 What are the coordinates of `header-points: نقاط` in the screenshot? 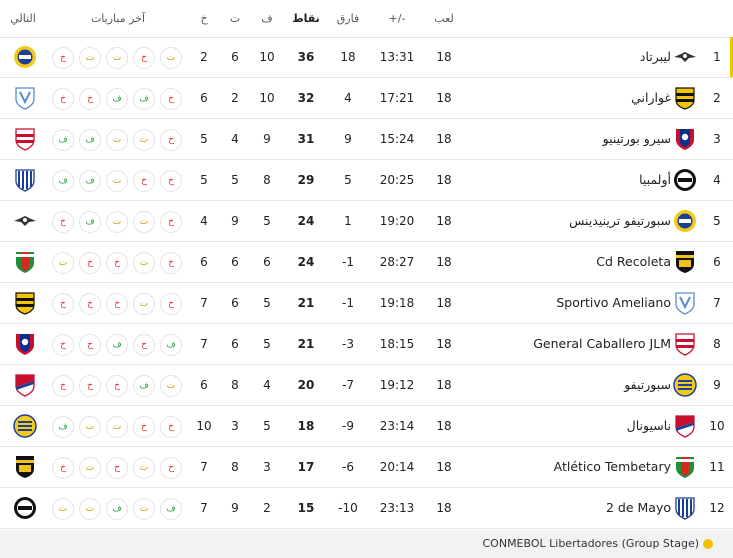 It's located at (306, 18).